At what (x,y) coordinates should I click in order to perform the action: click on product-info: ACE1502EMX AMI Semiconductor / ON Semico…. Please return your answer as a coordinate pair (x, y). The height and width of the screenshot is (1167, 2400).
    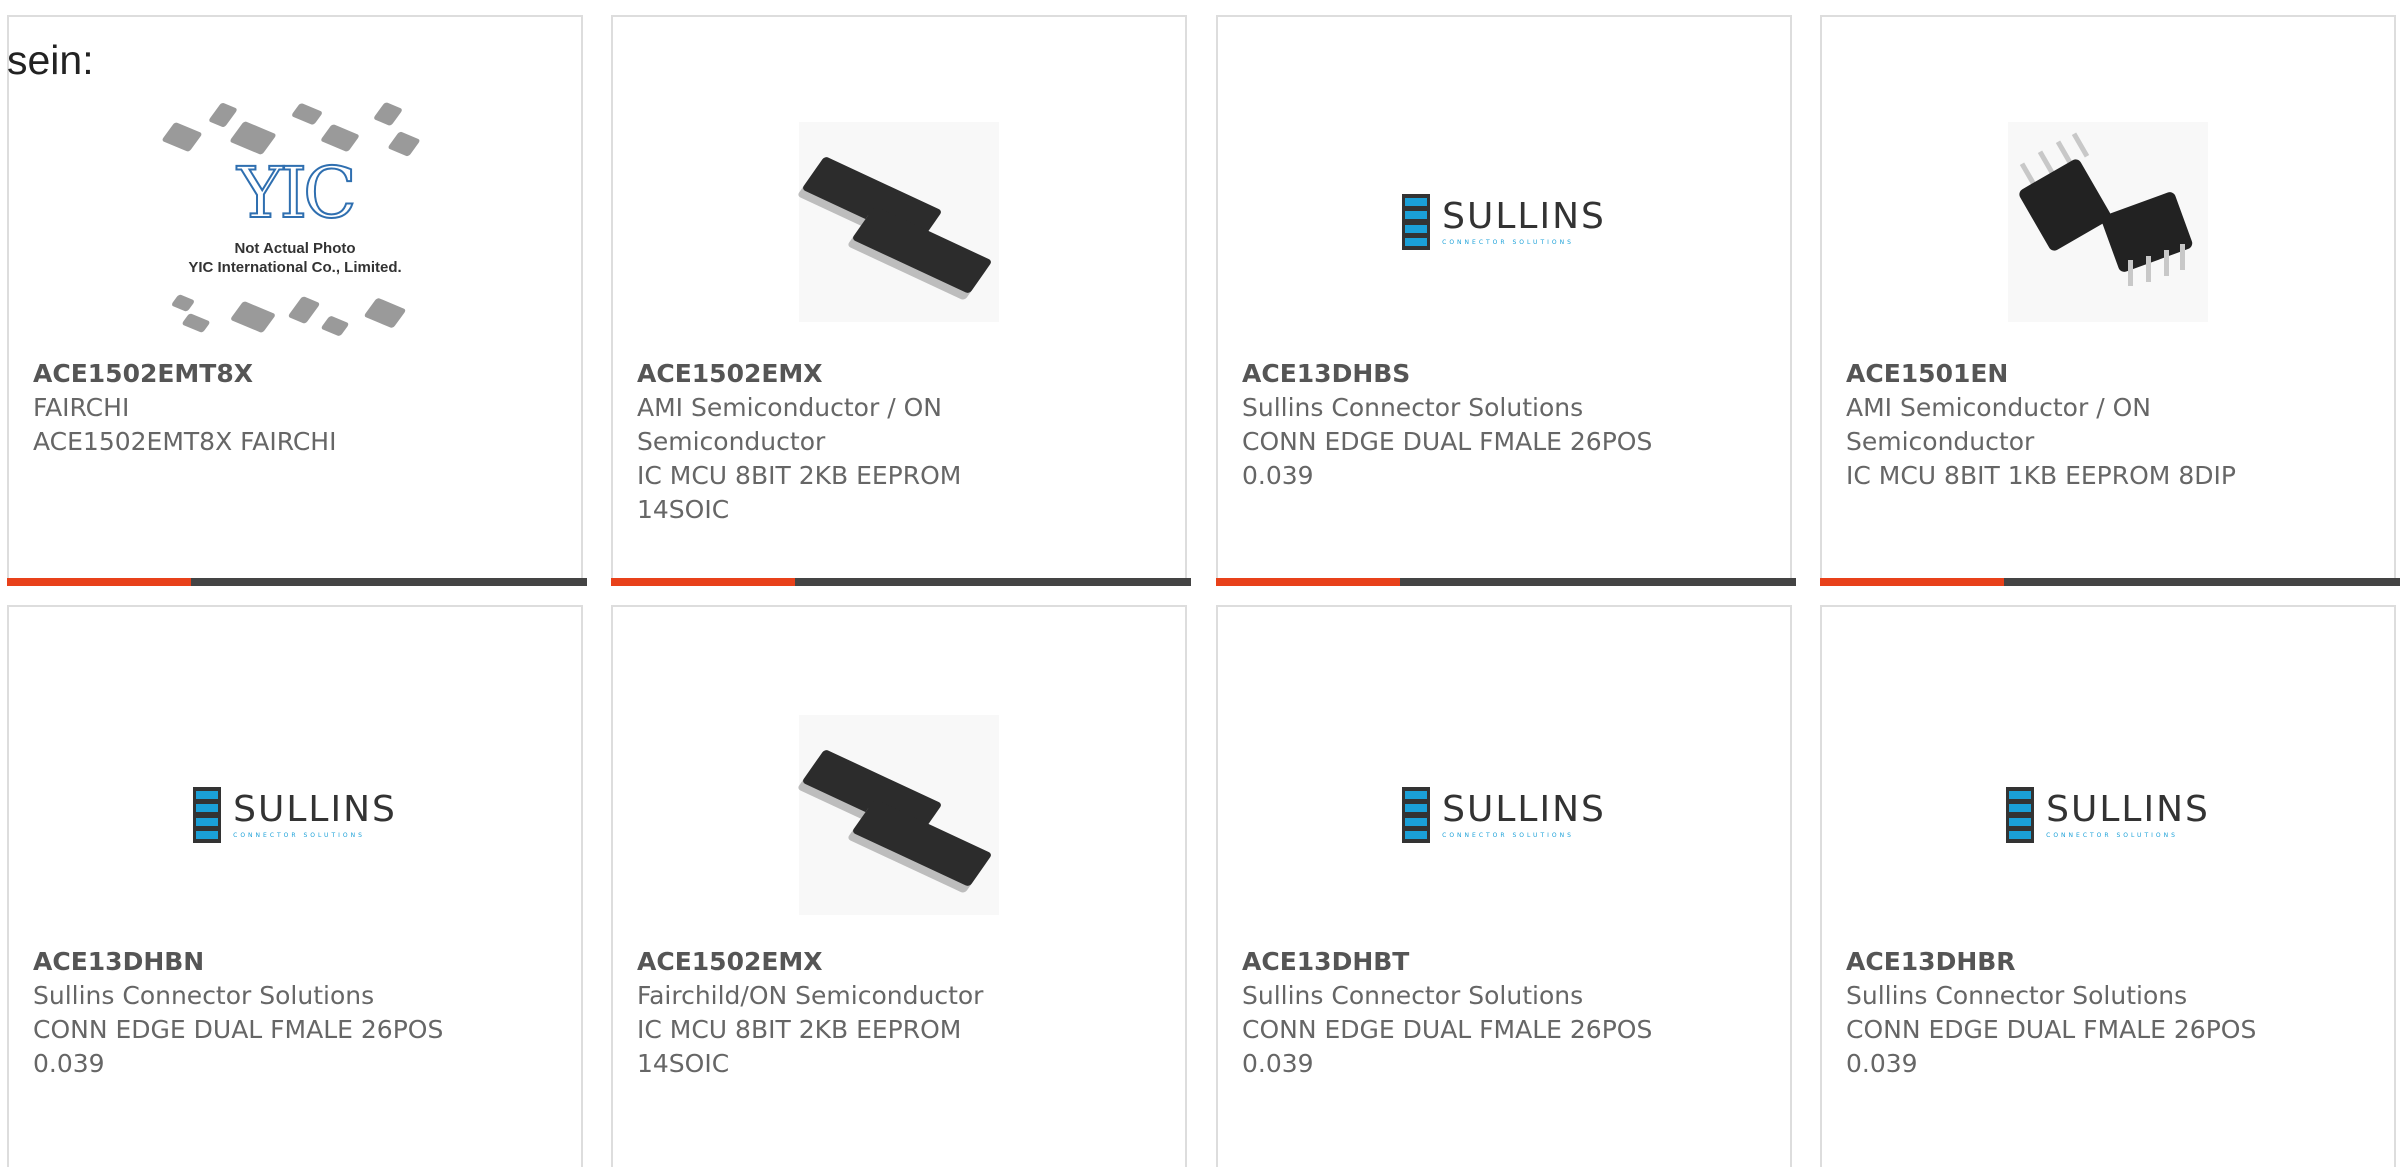
    Looking at the image, I should click on (899, 442).